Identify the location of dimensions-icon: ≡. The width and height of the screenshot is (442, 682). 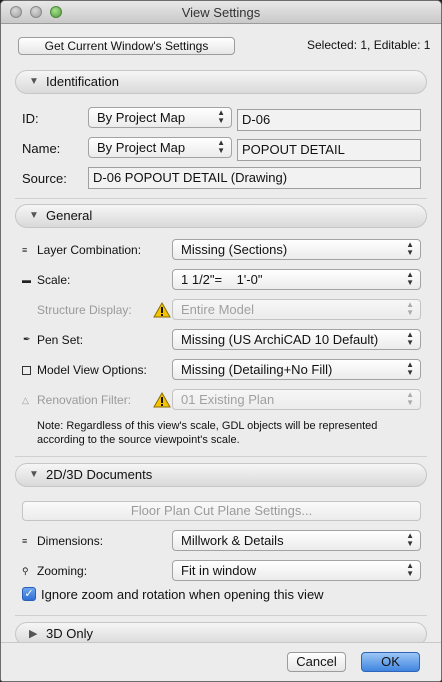
(25, 541).